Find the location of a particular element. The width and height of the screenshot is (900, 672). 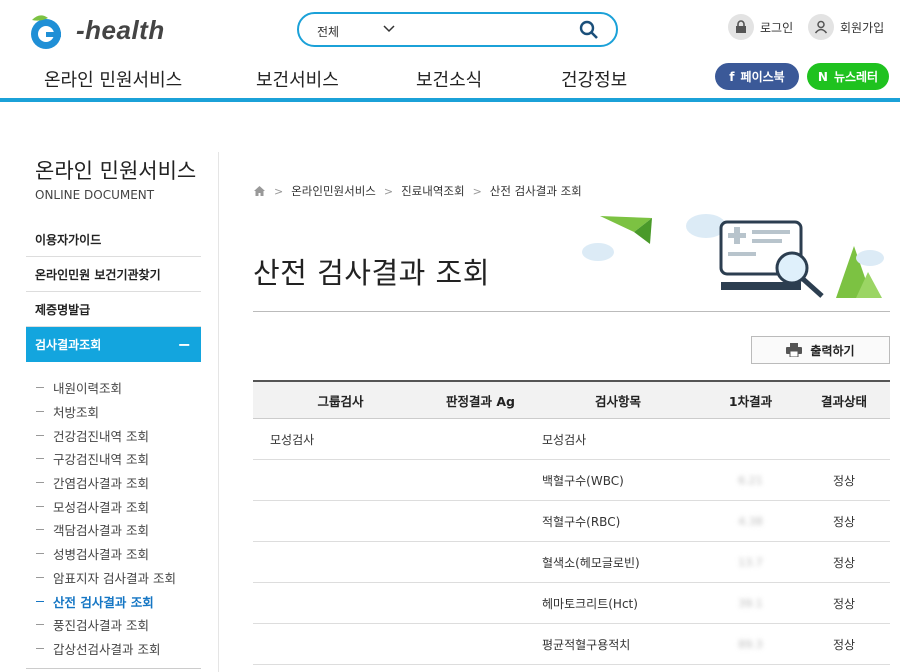

sidebar-menu: 이용자가이드 온라인민원 보건기관찾기 제증명발급 검사결과조회 − is located at coordinates (113, 292).